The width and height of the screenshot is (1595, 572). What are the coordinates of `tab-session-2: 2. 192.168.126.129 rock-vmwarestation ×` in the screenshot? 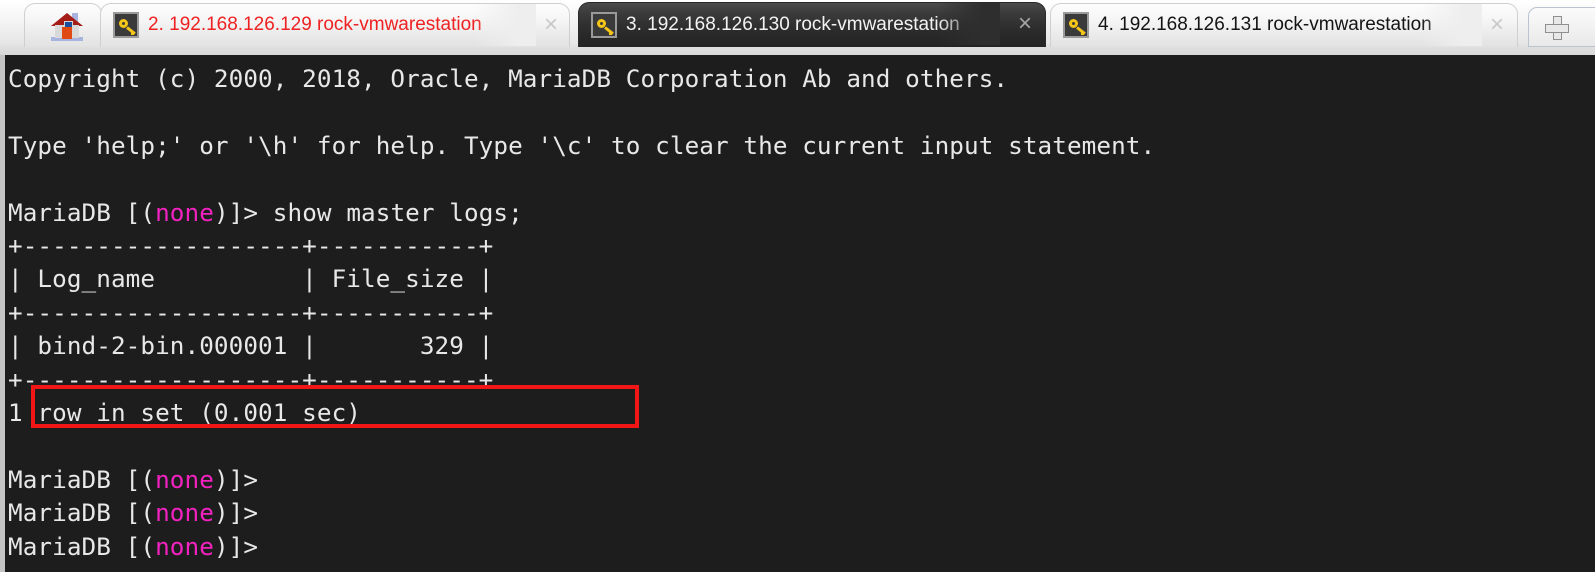 It's located at (335, 25).